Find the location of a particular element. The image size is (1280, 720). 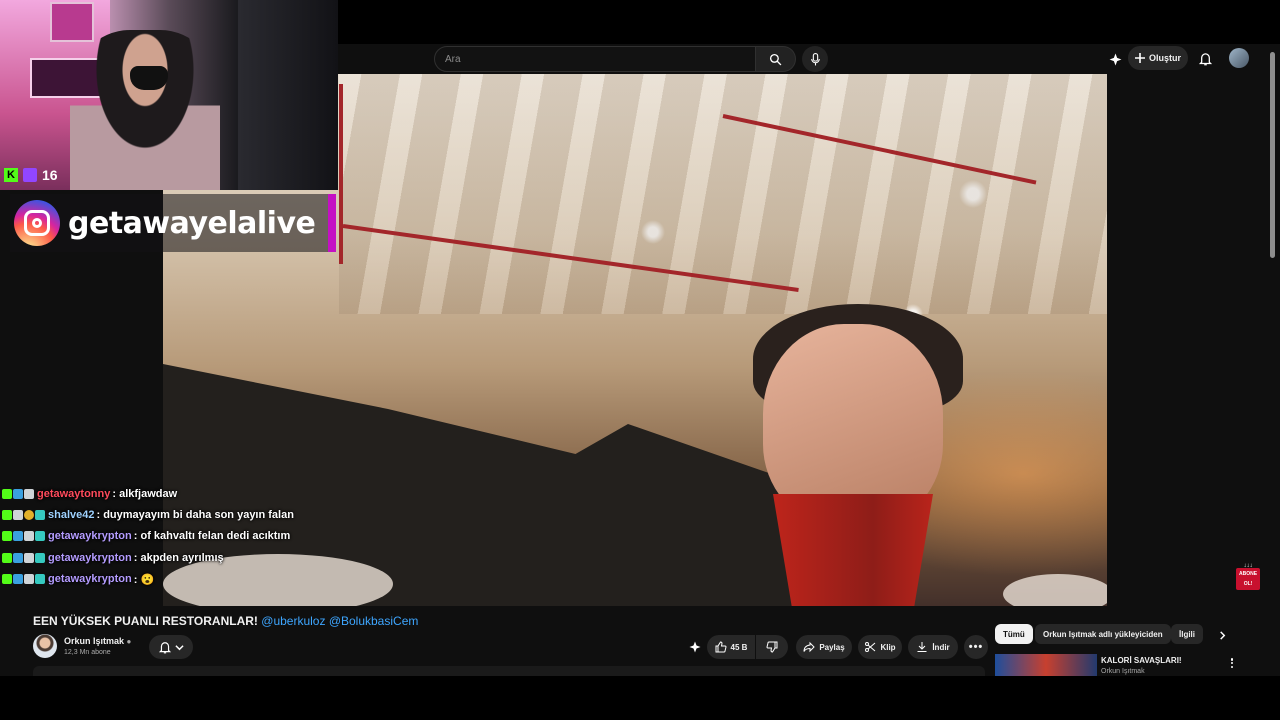

chevron-down-icon is located at coordinates (179, 647).